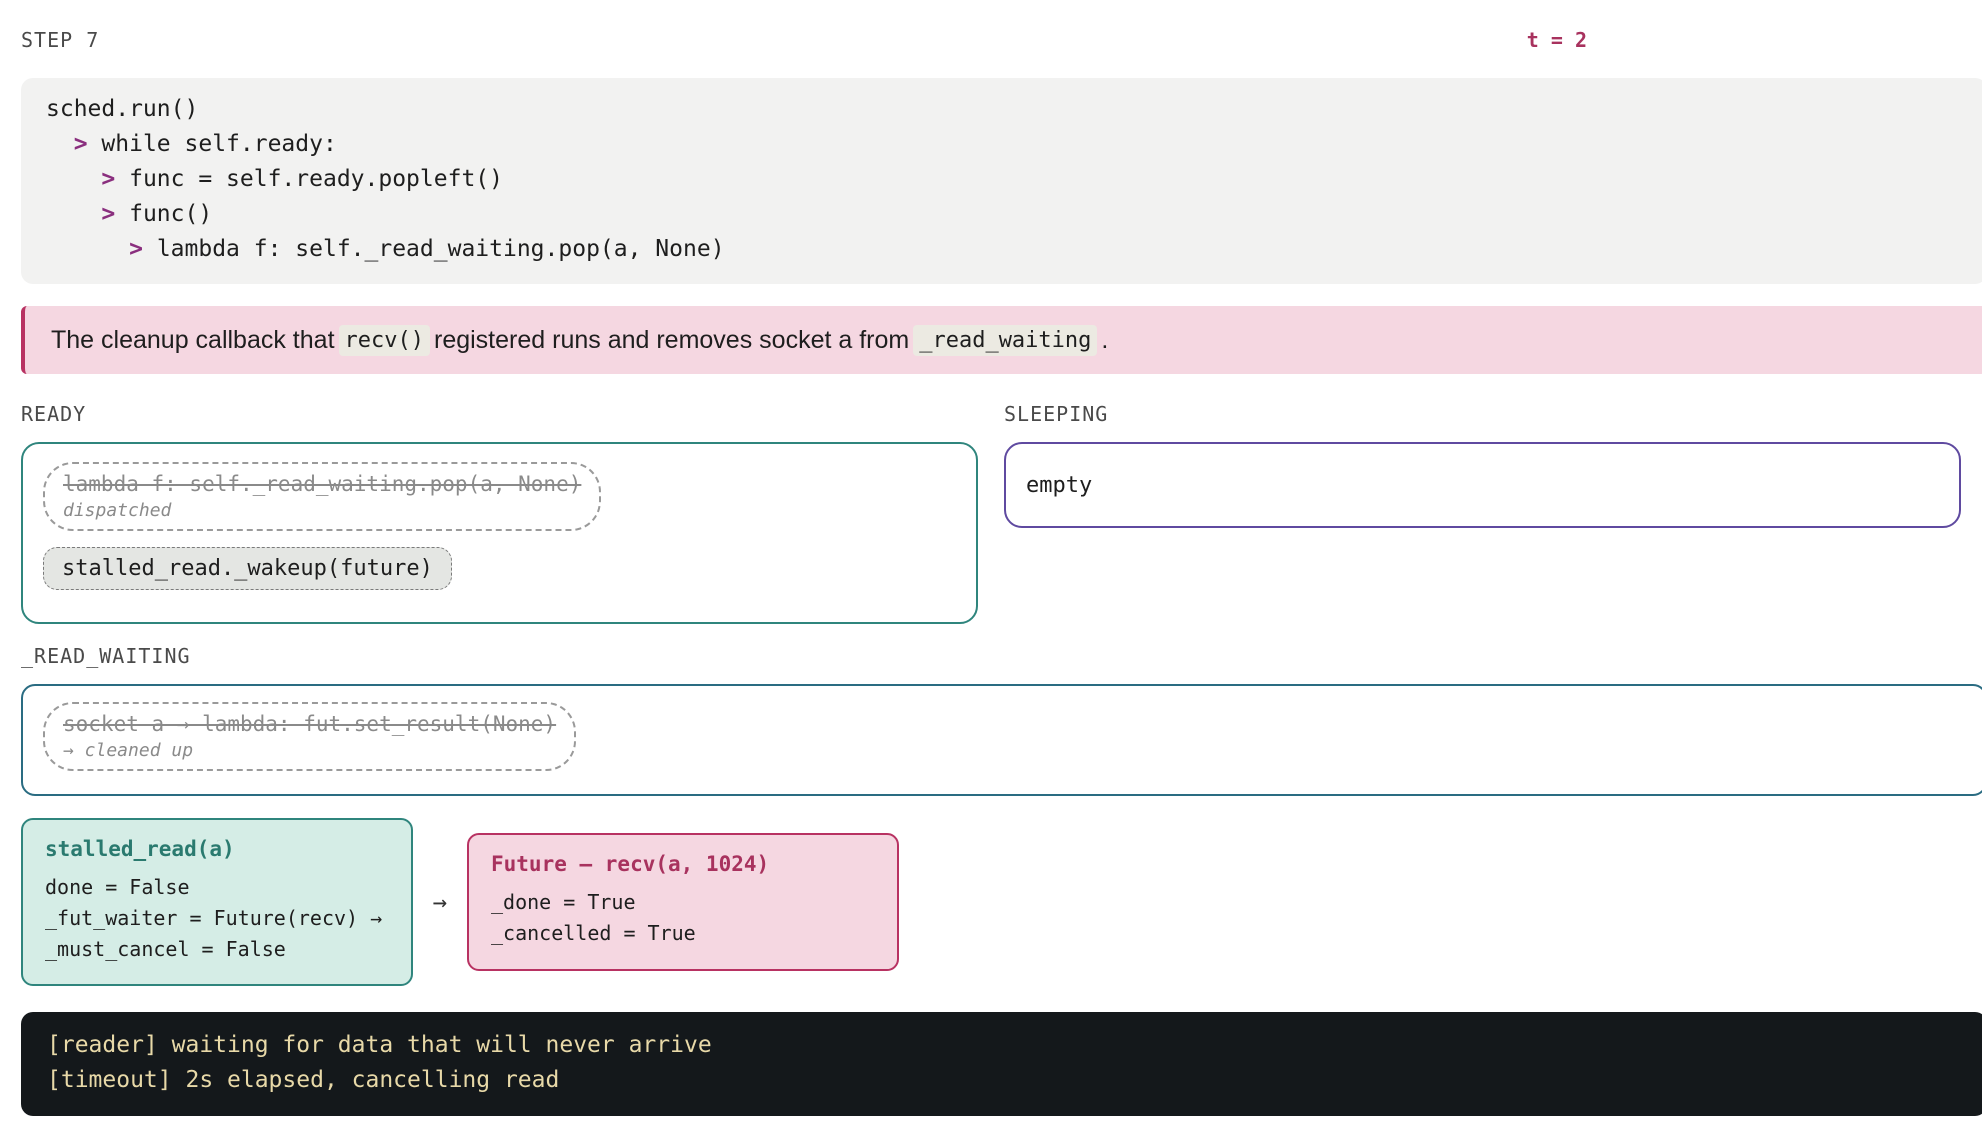 Image resolution: width=1982 pixels, height=1142 pixels. Describe the element at coordinates (157, 214) in the screenshot. I see `code-line: > func()` at that location.